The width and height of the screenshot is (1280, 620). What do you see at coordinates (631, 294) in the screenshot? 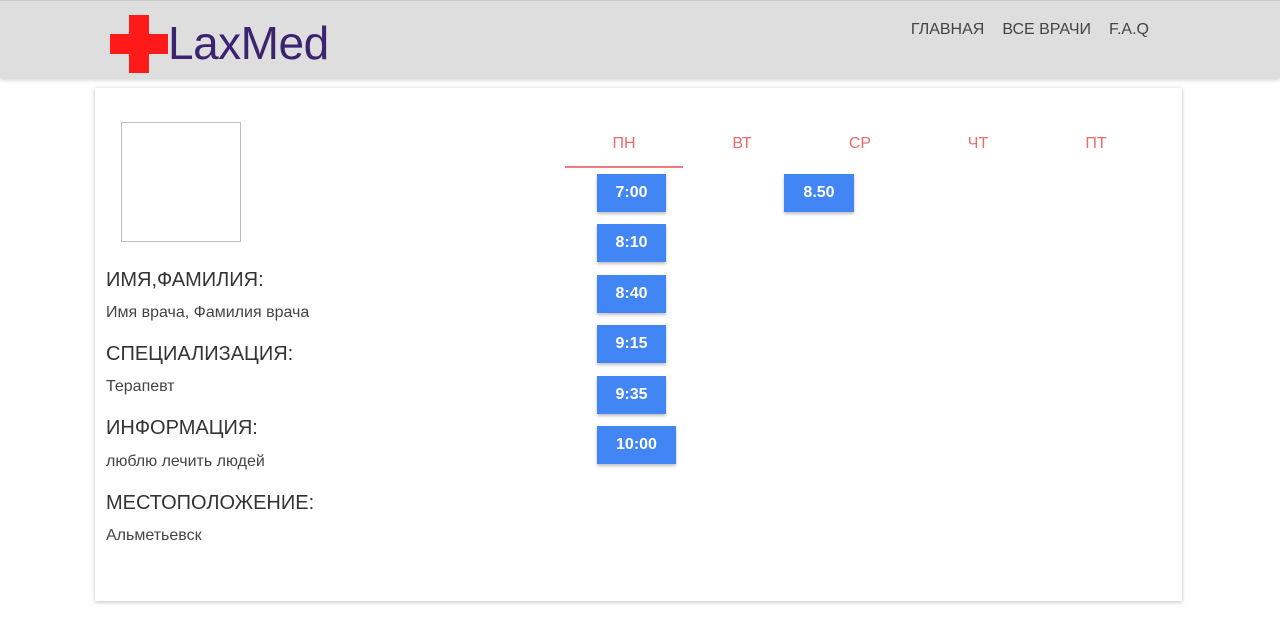
I see `time-slot-button: 8:40` at bounding box center [631, 294].